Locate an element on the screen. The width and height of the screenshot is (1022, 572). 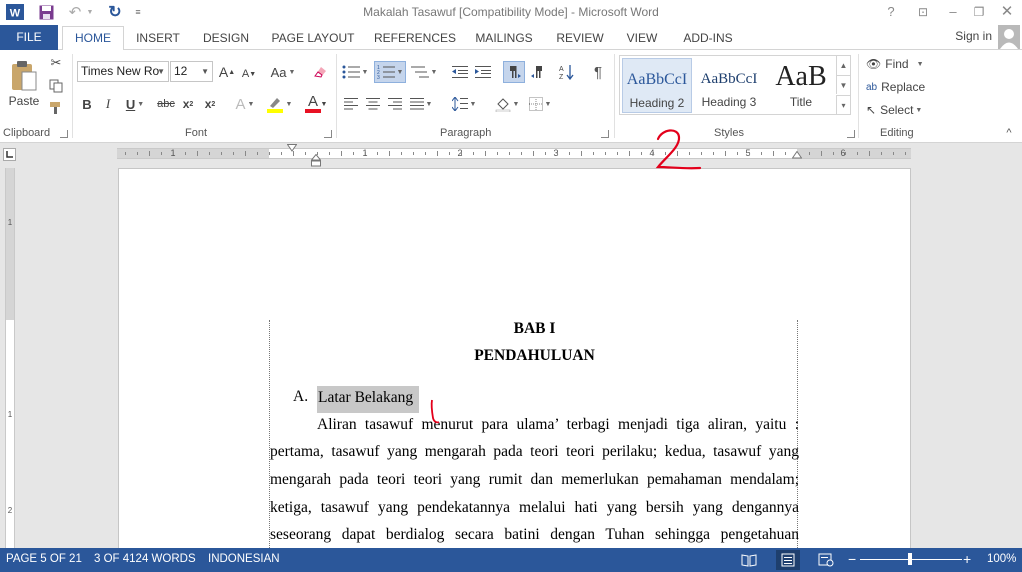
tab-design: DESIGN is located at coordinates (226, 39).